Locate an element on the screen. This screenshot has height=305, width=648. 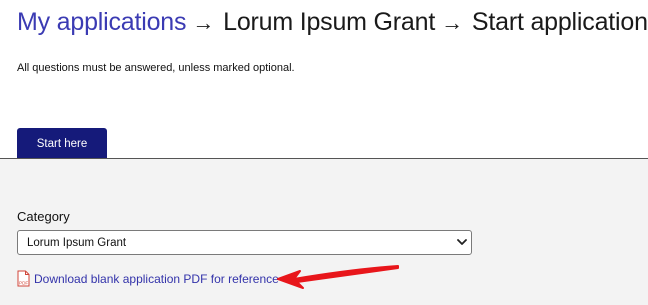
category-select: Lorum Ipsum Grant is located at coordinates (244, 242).